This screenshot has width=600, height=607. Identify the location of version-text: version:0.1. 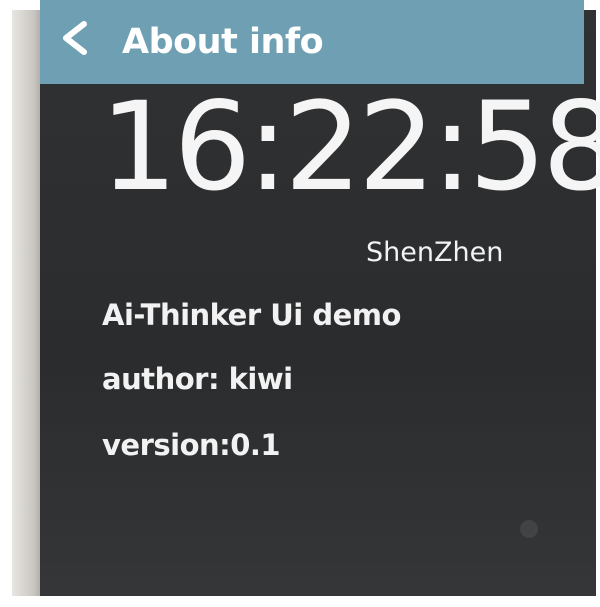
(191, 445).